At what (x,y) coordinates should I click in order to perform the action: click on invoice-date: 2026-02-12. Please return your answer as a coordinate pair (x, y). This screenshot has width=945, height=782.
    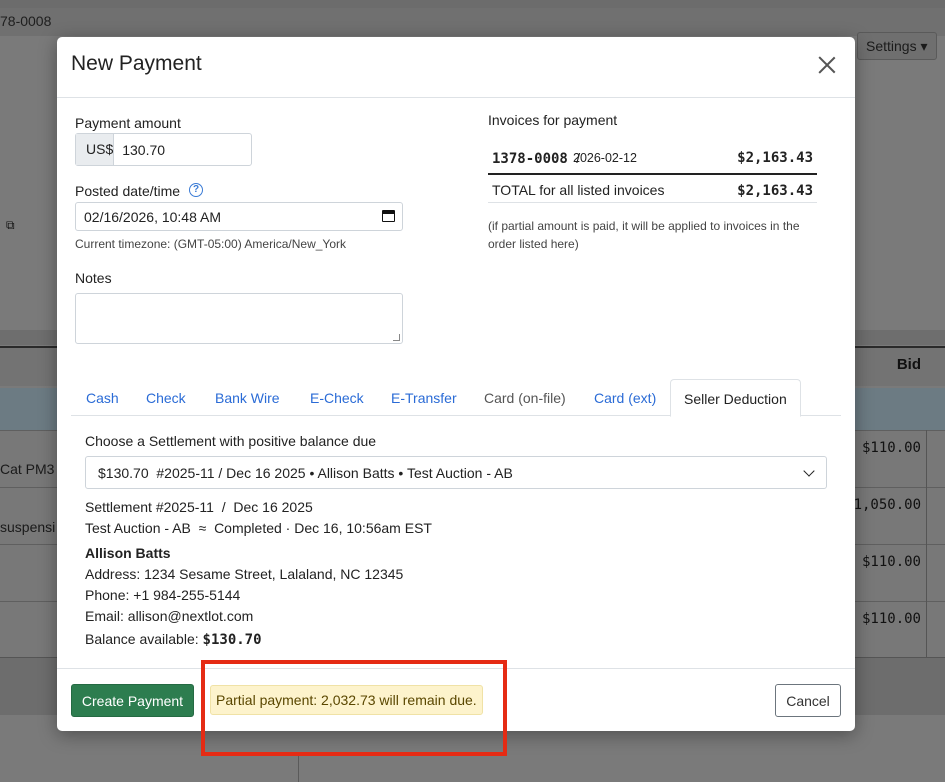
    Looking at the image, I should click on (605, 158).